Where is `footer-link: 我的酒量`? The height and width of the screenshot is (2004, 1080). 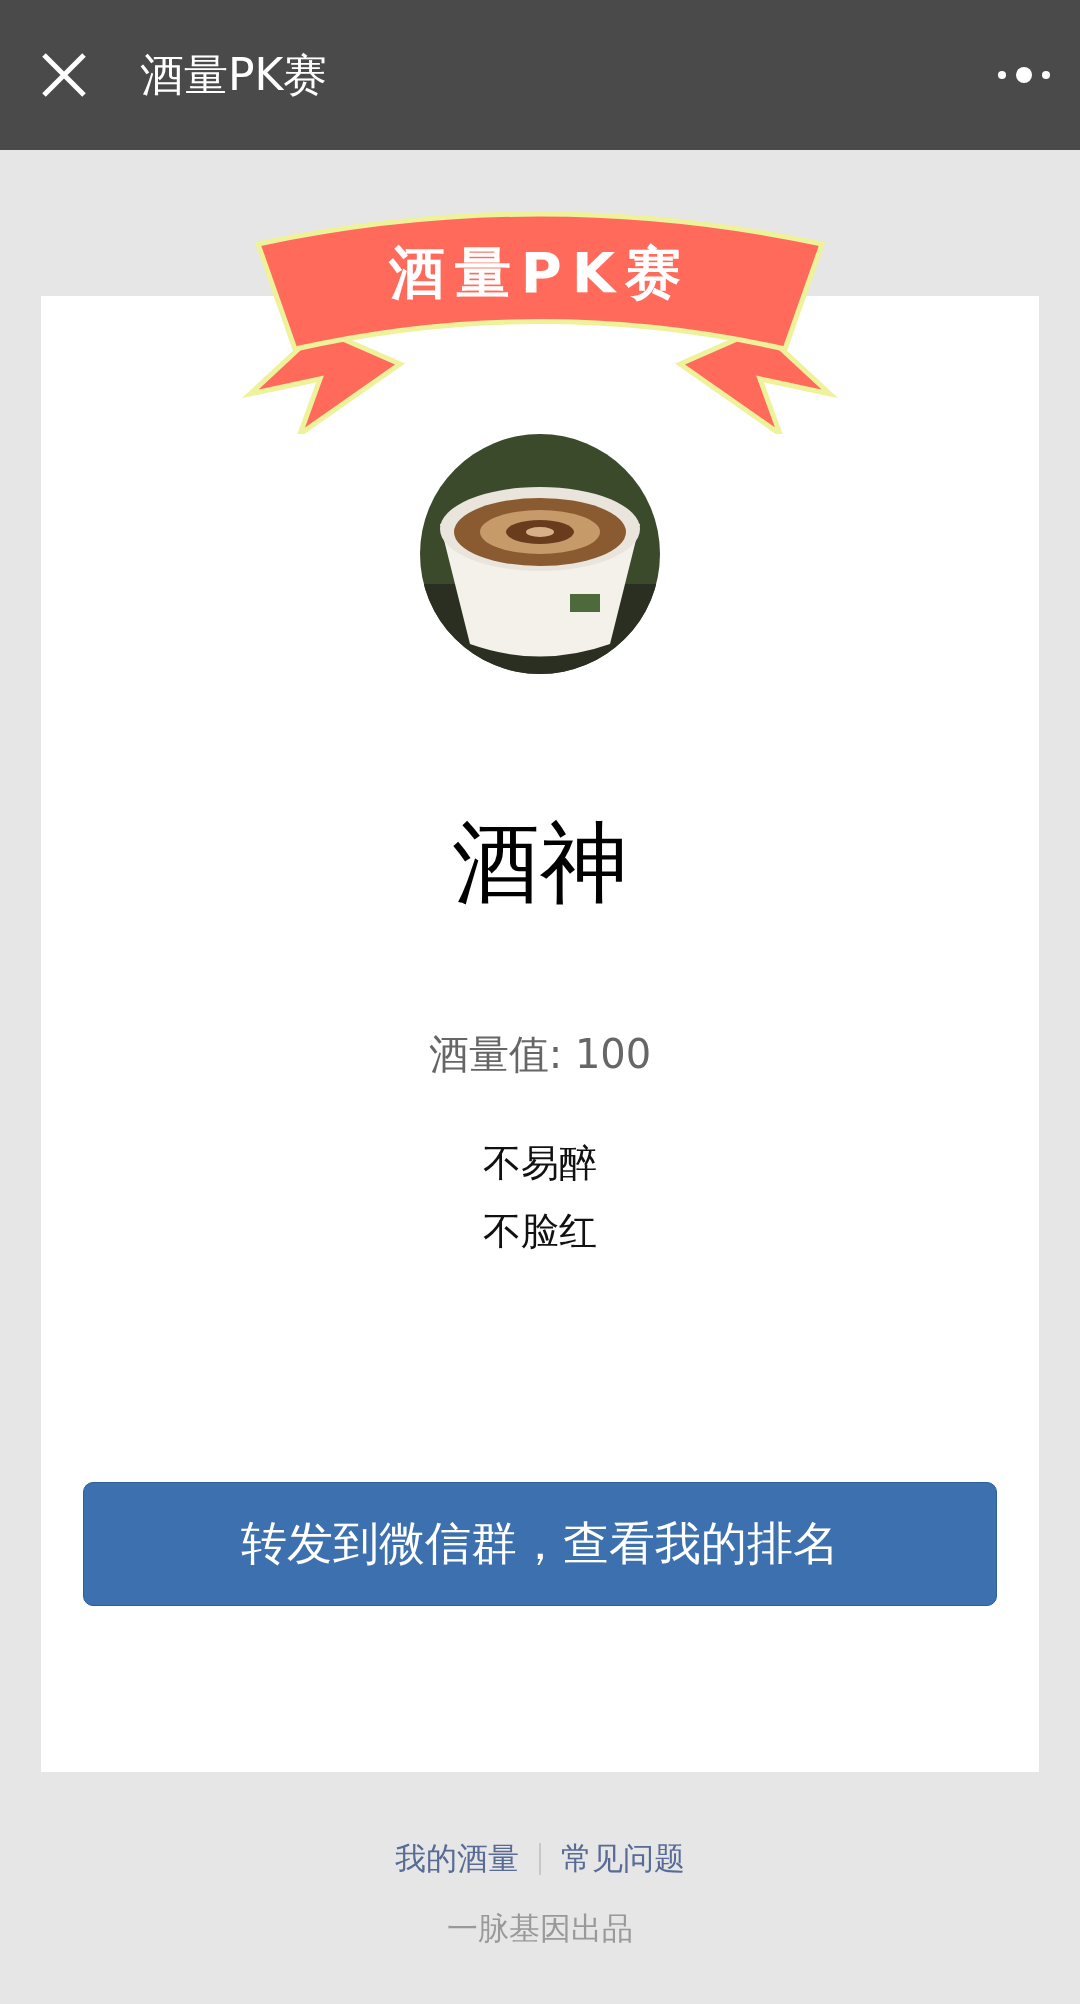 footer-link: 我的酒量 is located at coordinates (457, 1859).